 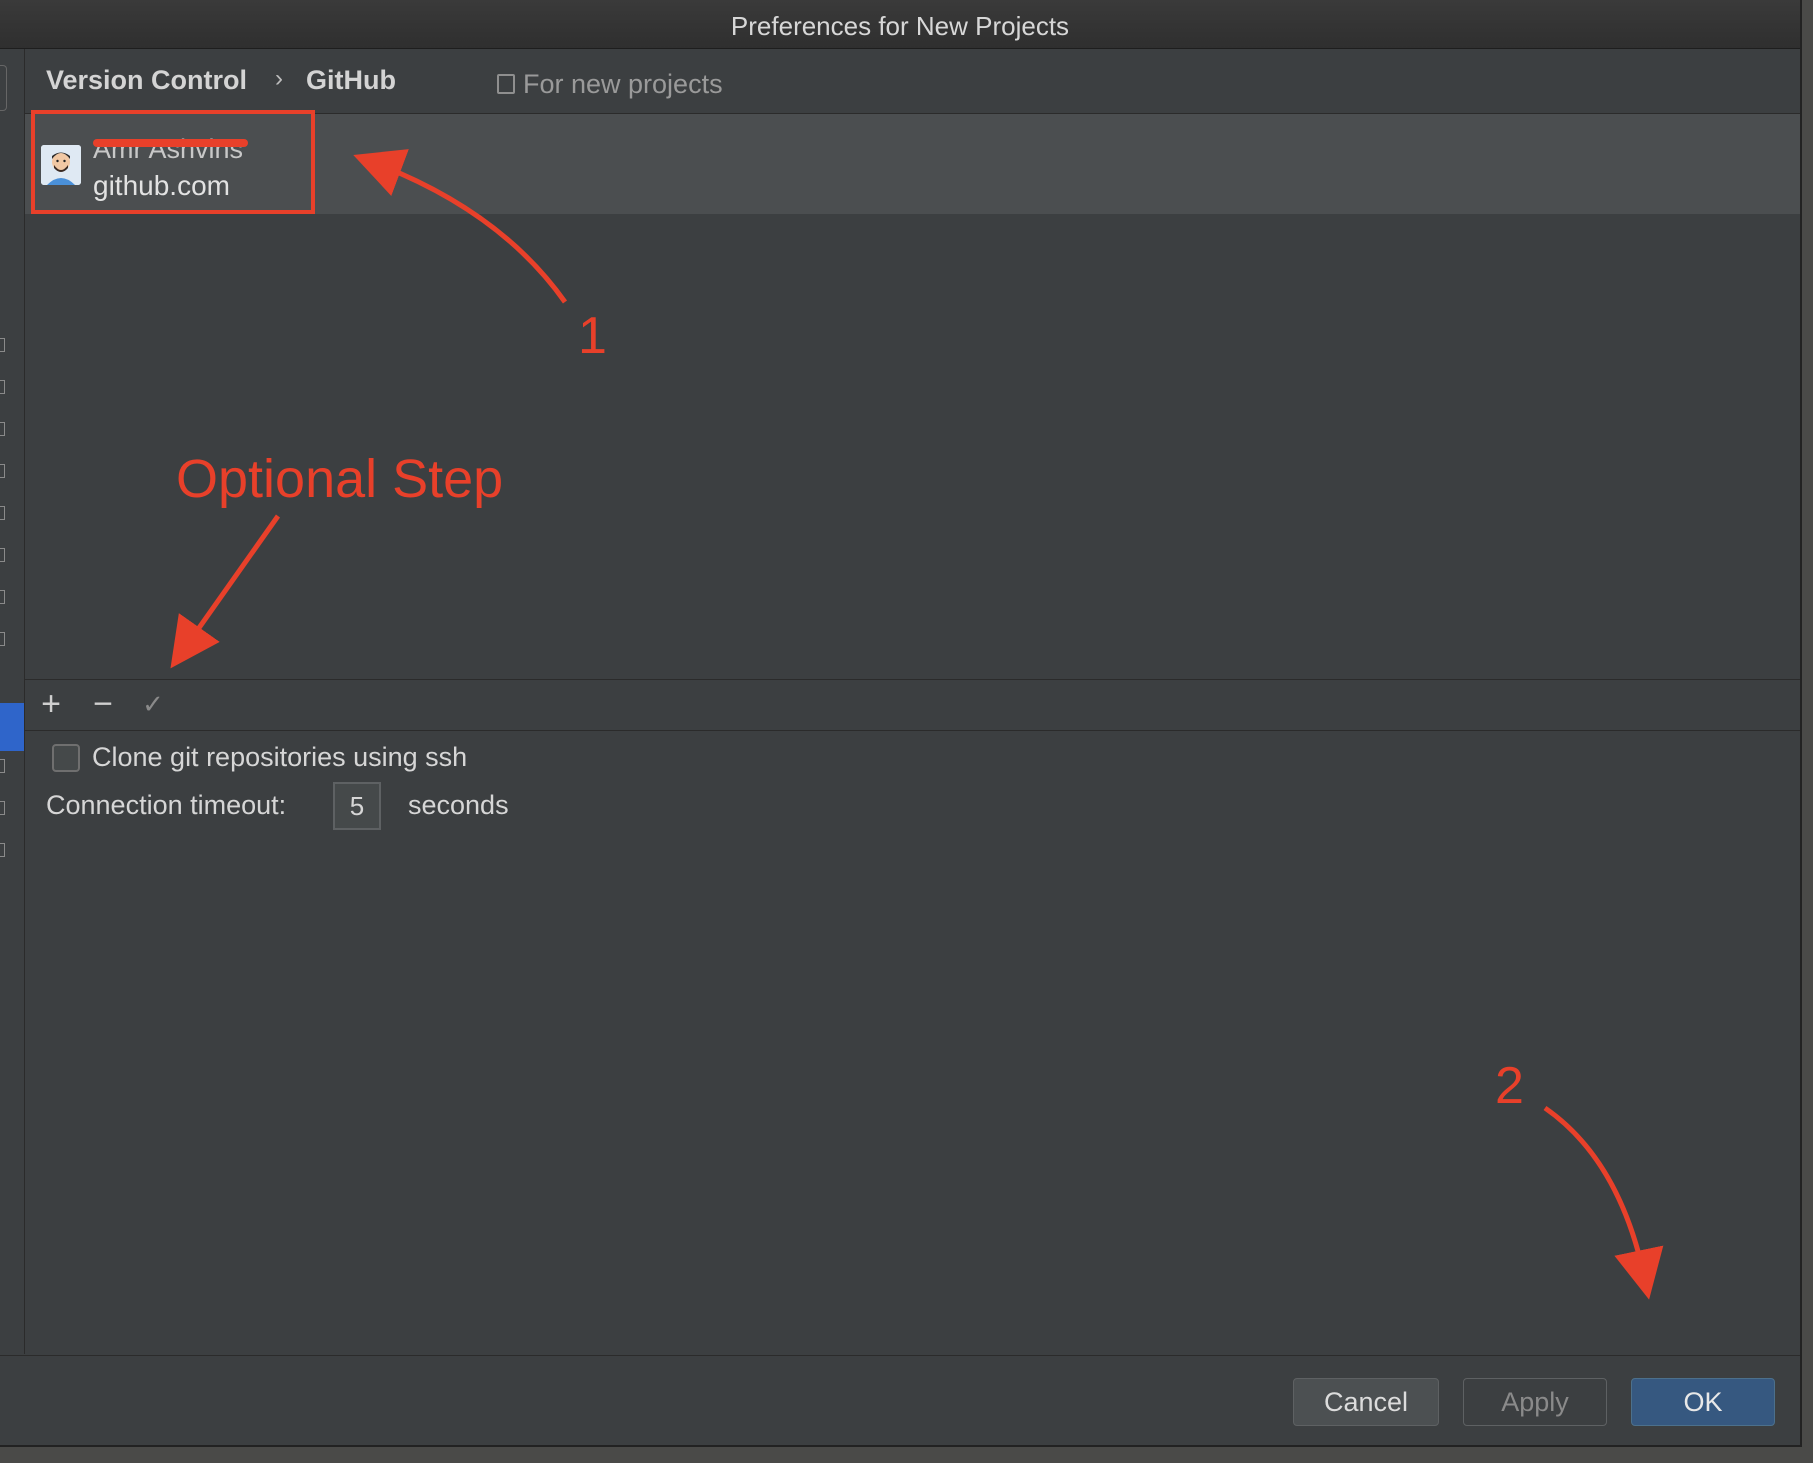 What do you see at coordinates (592, 336) in the screenshot?
I see `annotation-step-1: 1` at bounding box center [592, 336].